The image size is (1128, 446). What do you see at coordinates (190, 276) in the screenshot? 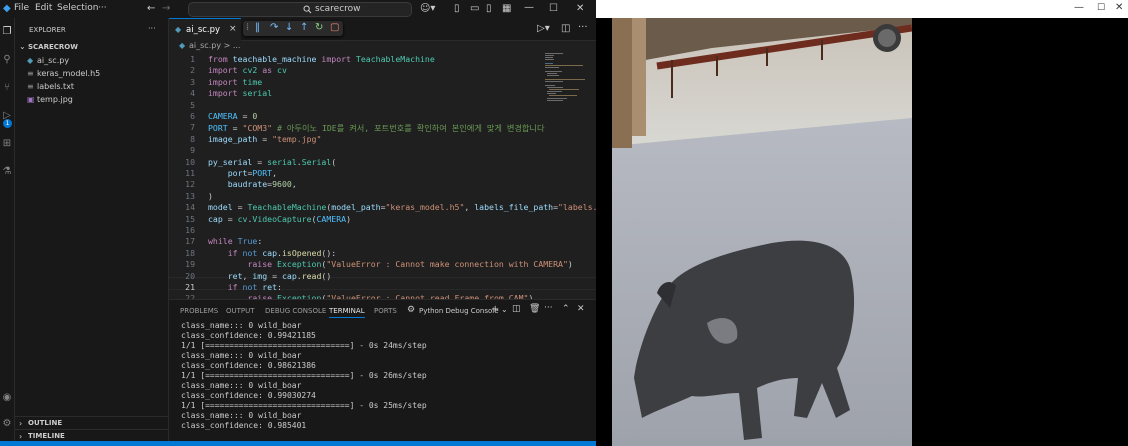
I see `line-number: 20` at bounding box center [190, 276].